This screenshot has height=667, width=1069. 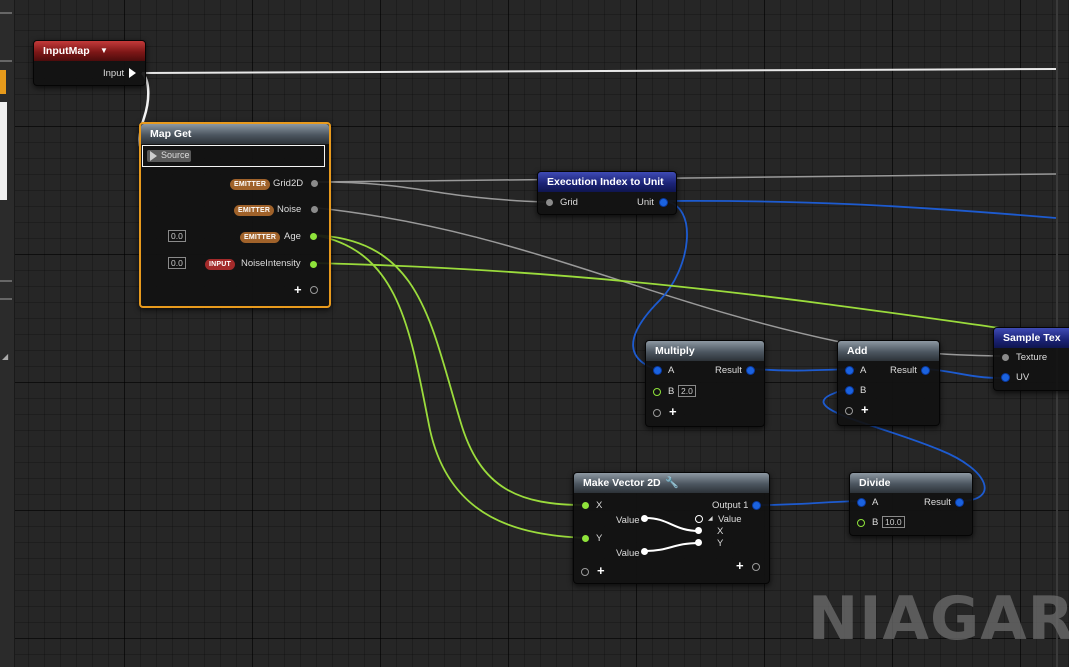 What do you see at coordinates (254, 210) in the screenshot?
I see `emitter-tag: EMITTER` at bounding box center [254, 210].